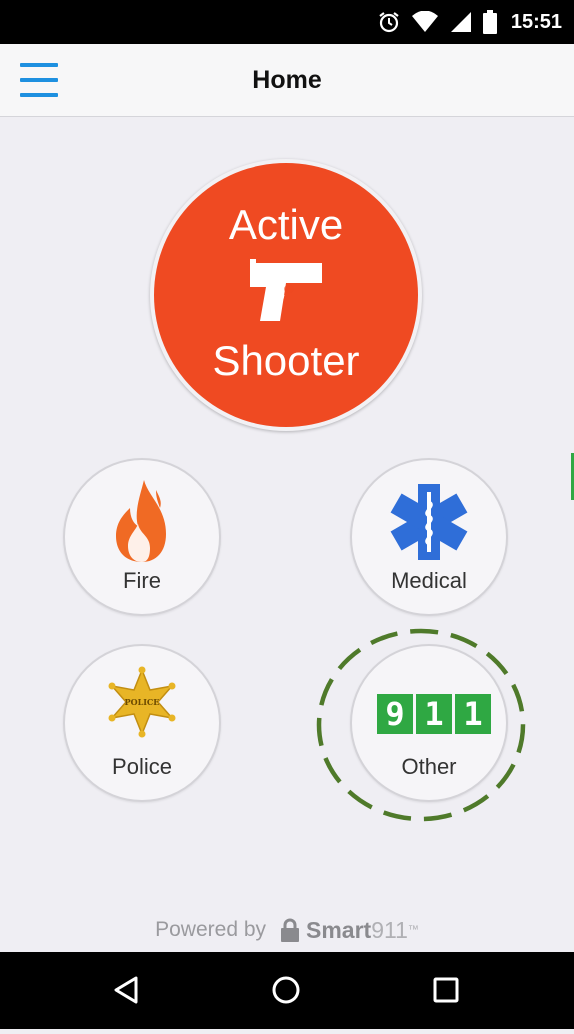 The image size is (574, 1034). I want to click on recents-button, so click(446, 990).